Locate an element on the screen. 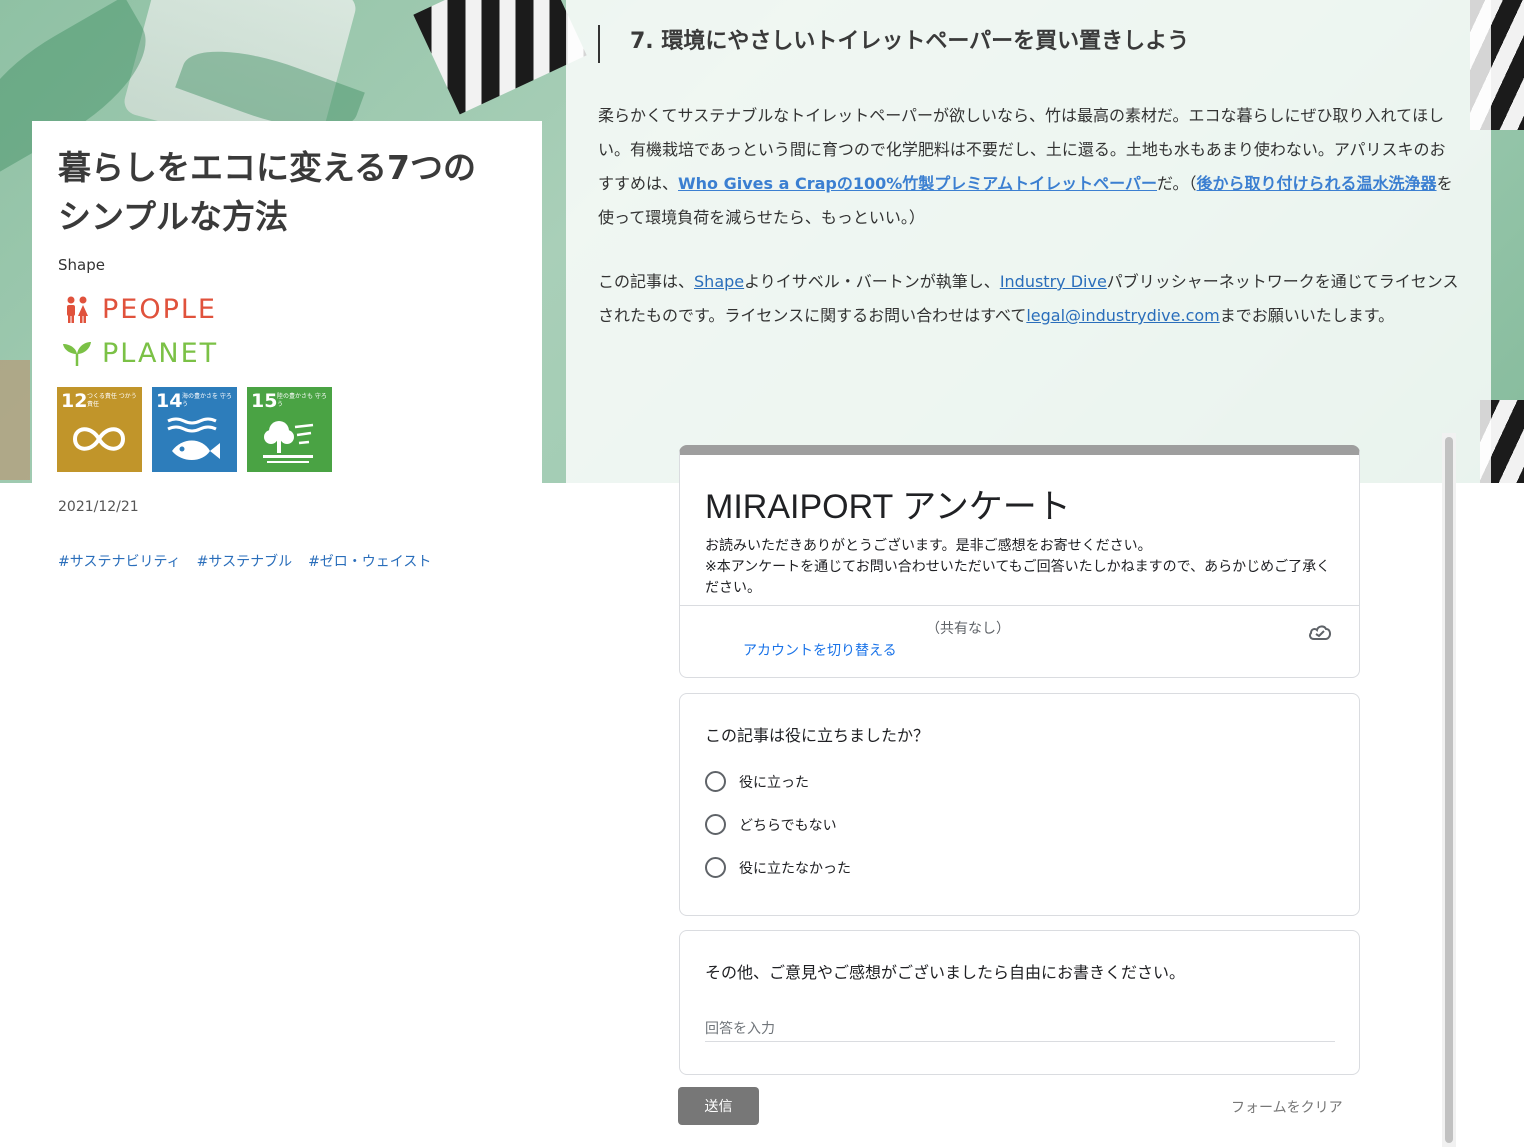 This screenshot has height=1147, width=1524. shape-link: Shape is located at coordinates (719, 281).